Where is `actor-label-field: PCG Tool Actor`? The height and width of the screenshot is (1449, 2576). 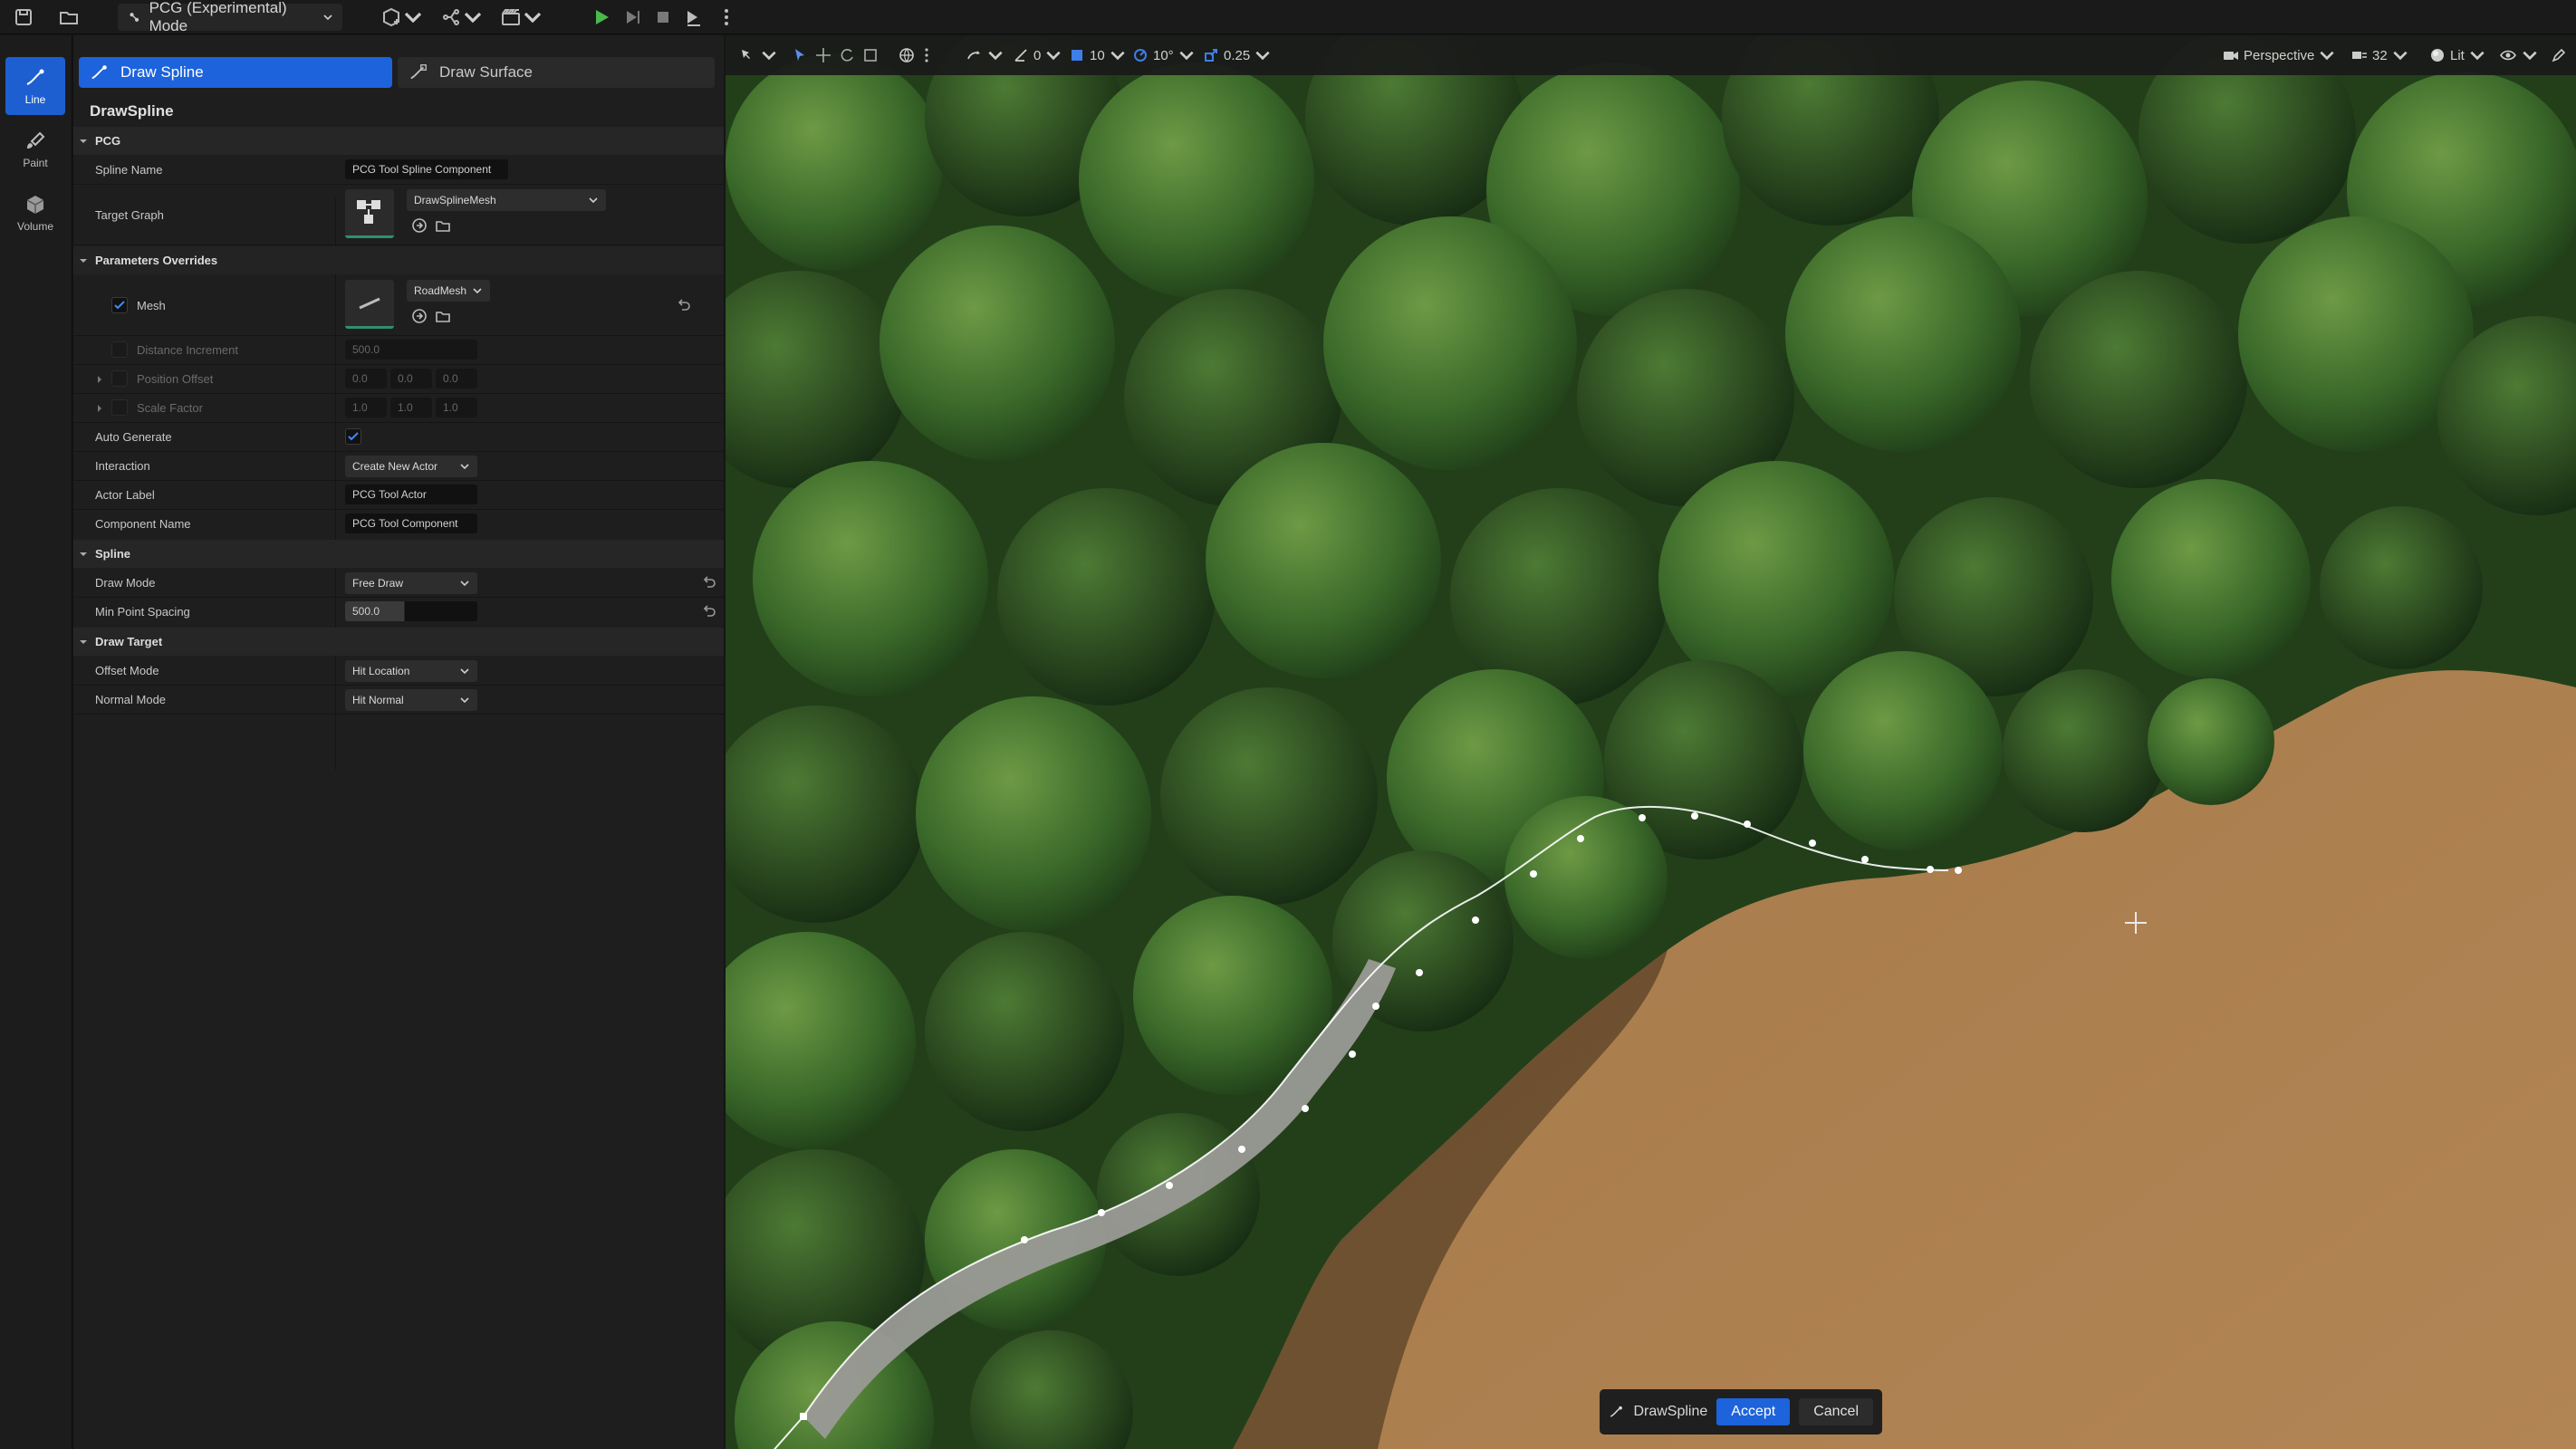
actor-label-field: PCG Tool Actor is located at coordinates (411, 494).